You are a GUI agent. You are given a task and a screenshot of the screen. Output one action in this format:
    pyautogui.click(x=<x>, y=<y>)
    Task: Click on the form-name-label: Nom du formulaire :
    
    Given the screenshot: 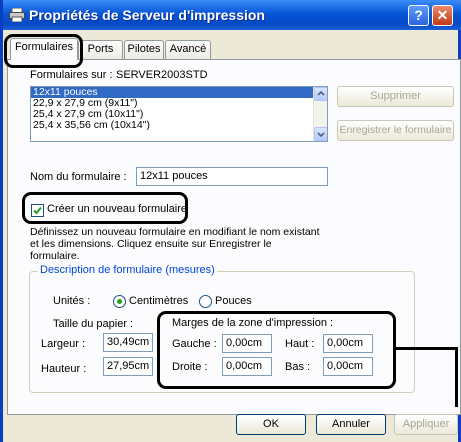 What is the action you would take?
    pyautogui.click(x=78, y=177)
    